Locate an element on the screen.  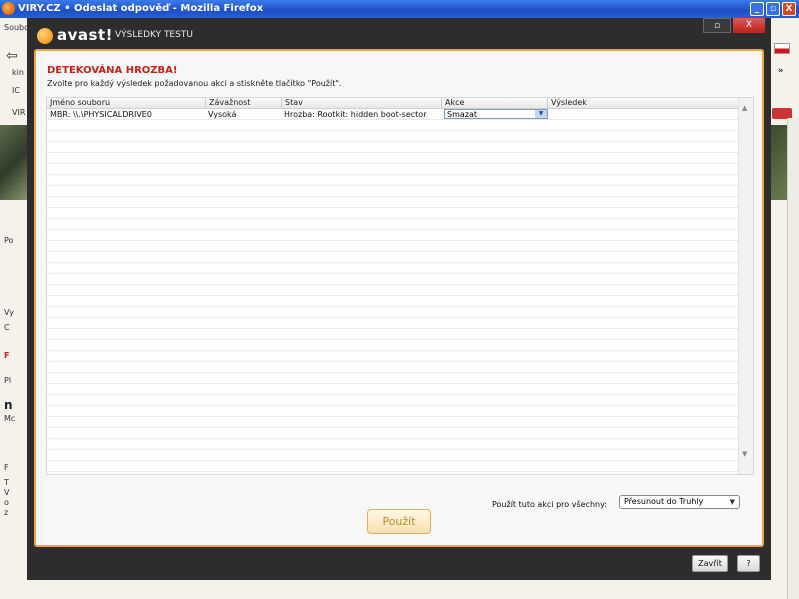
cell-severity: Vysoká is located at coordinates (222, 114).